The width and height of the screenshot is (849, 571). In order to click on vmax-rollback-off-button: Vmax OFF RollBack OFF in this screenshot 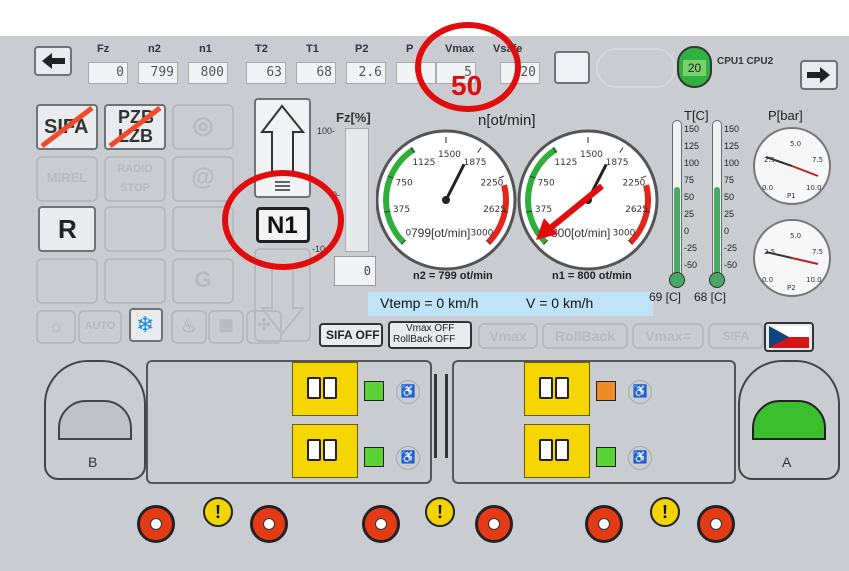, I will do `click(430, 335)`.